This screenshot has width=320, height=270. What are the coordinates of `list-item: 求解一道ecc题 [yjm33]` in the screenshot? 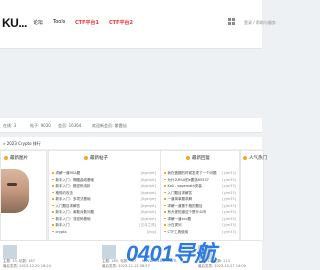 It's located at (200, 219).